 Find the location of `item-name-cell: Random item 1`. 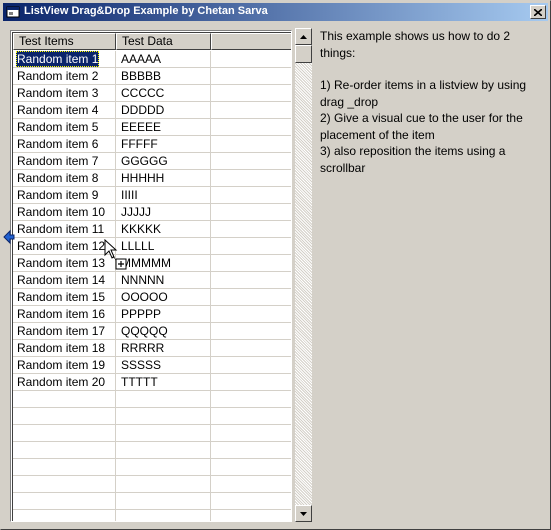

item-name-cell: Random item 1 is located at coordinates (58, 59).